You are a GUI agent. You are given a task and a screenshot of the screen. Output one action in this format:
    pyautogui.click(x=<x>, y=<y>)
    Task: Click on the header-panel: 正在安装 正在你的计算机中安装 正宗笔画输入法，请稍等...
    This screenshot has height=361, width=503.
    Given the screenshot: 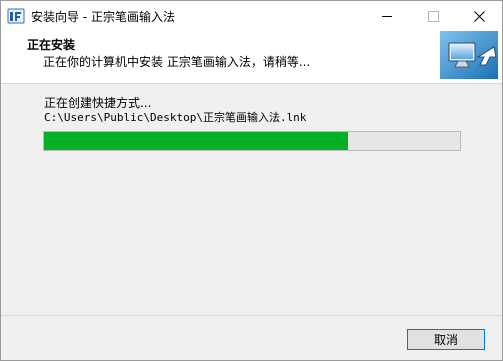 What is the action you would take?
    pyautogui.click(x=251, y=57)
    